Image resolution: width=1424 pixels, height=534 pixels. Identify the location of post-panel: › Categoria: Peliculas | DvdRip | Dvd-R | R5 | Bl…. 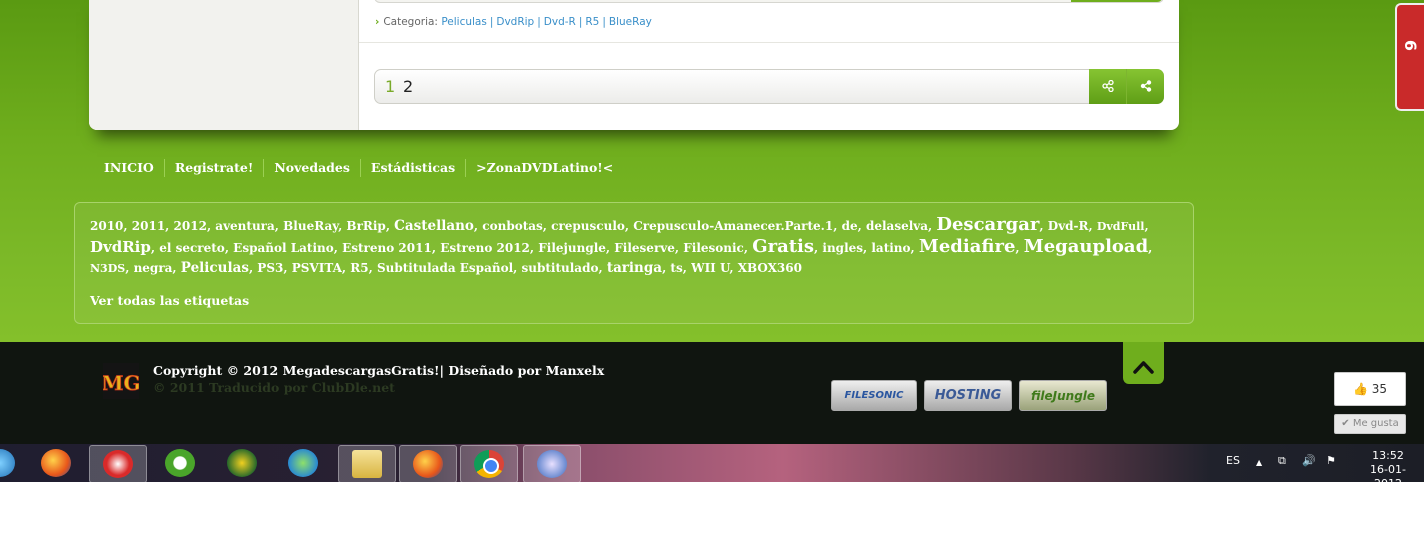
(769, 65).